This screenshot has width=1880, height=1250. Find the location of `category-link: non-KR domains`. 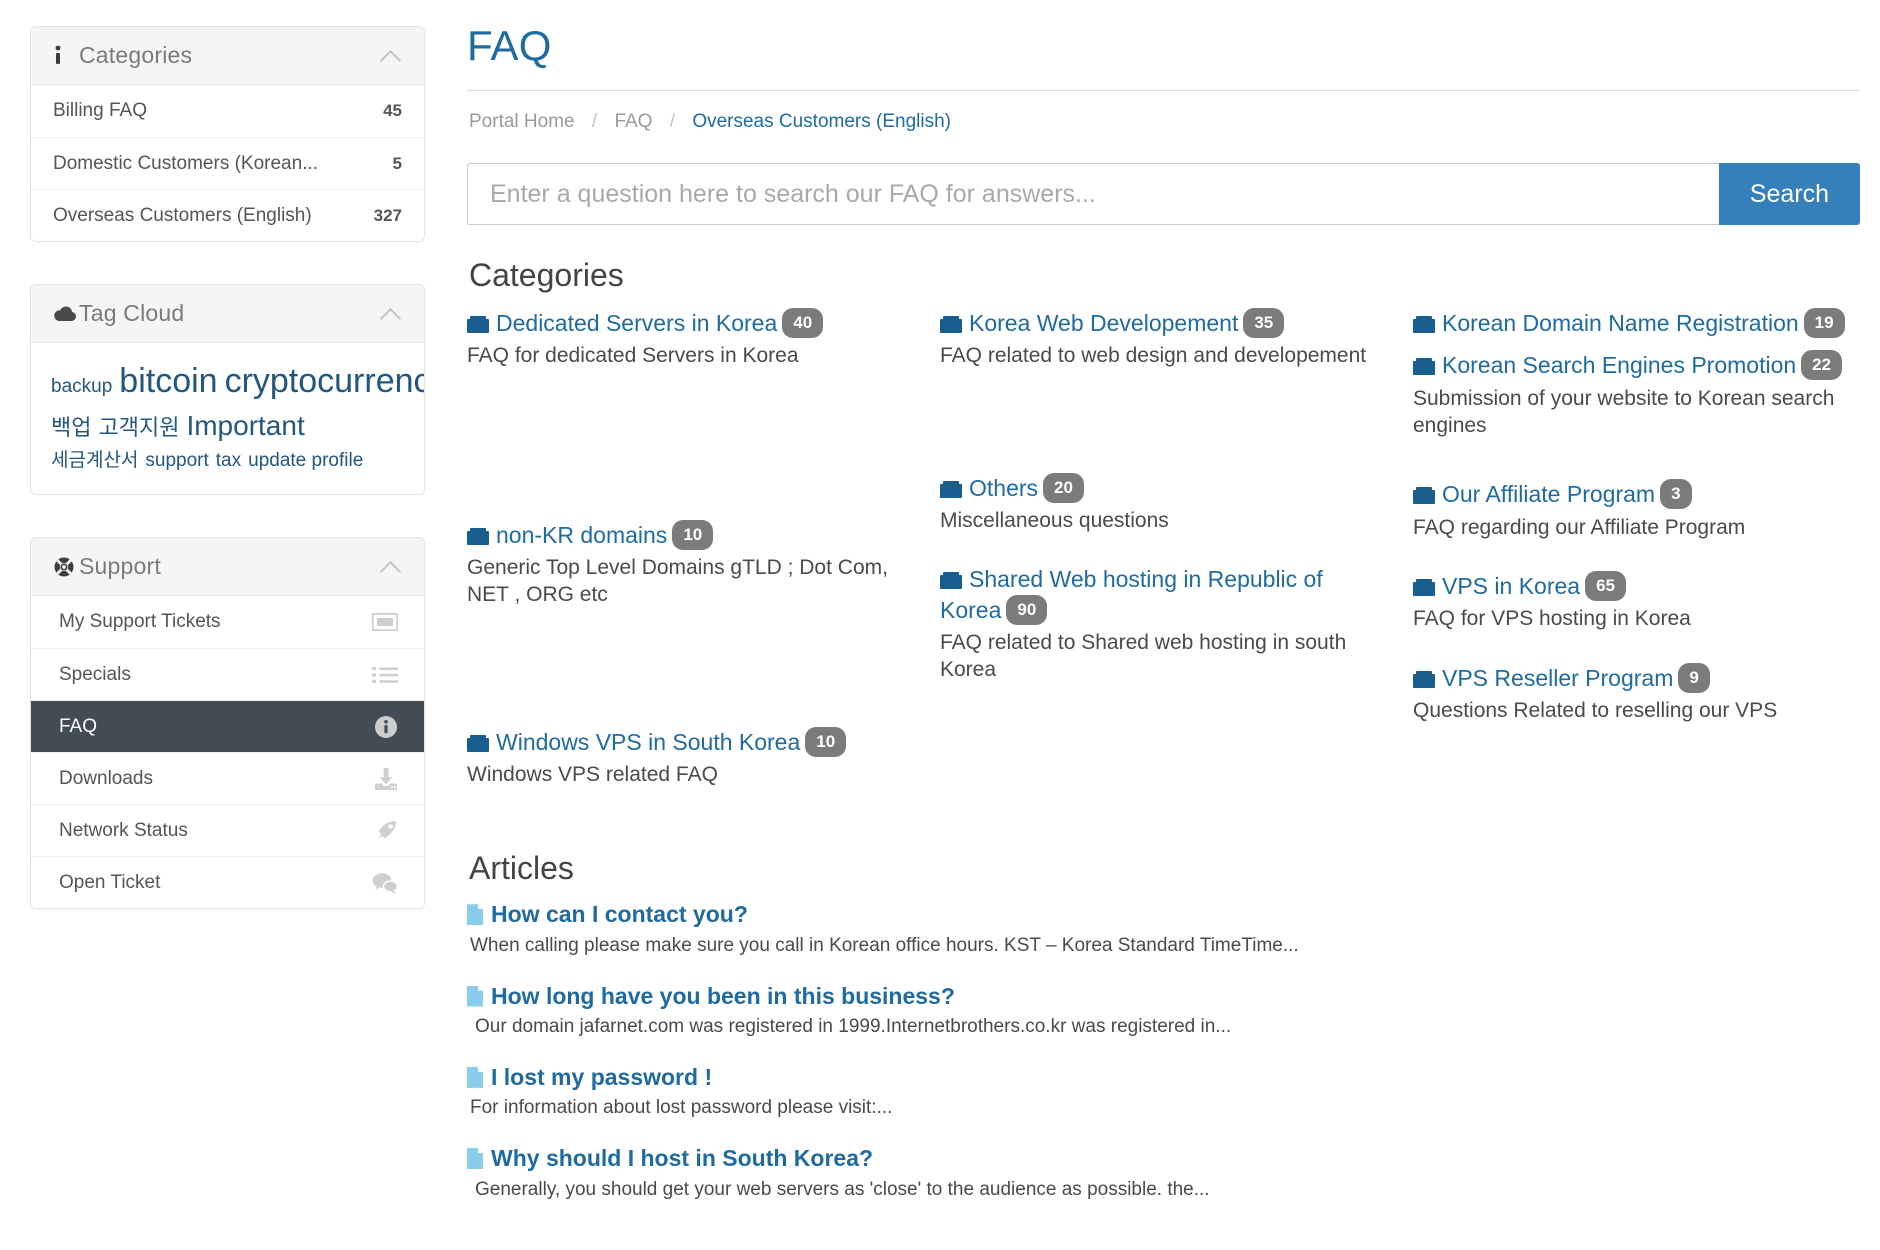

category-link: non-KR domains is located at coordinates (581, 535).